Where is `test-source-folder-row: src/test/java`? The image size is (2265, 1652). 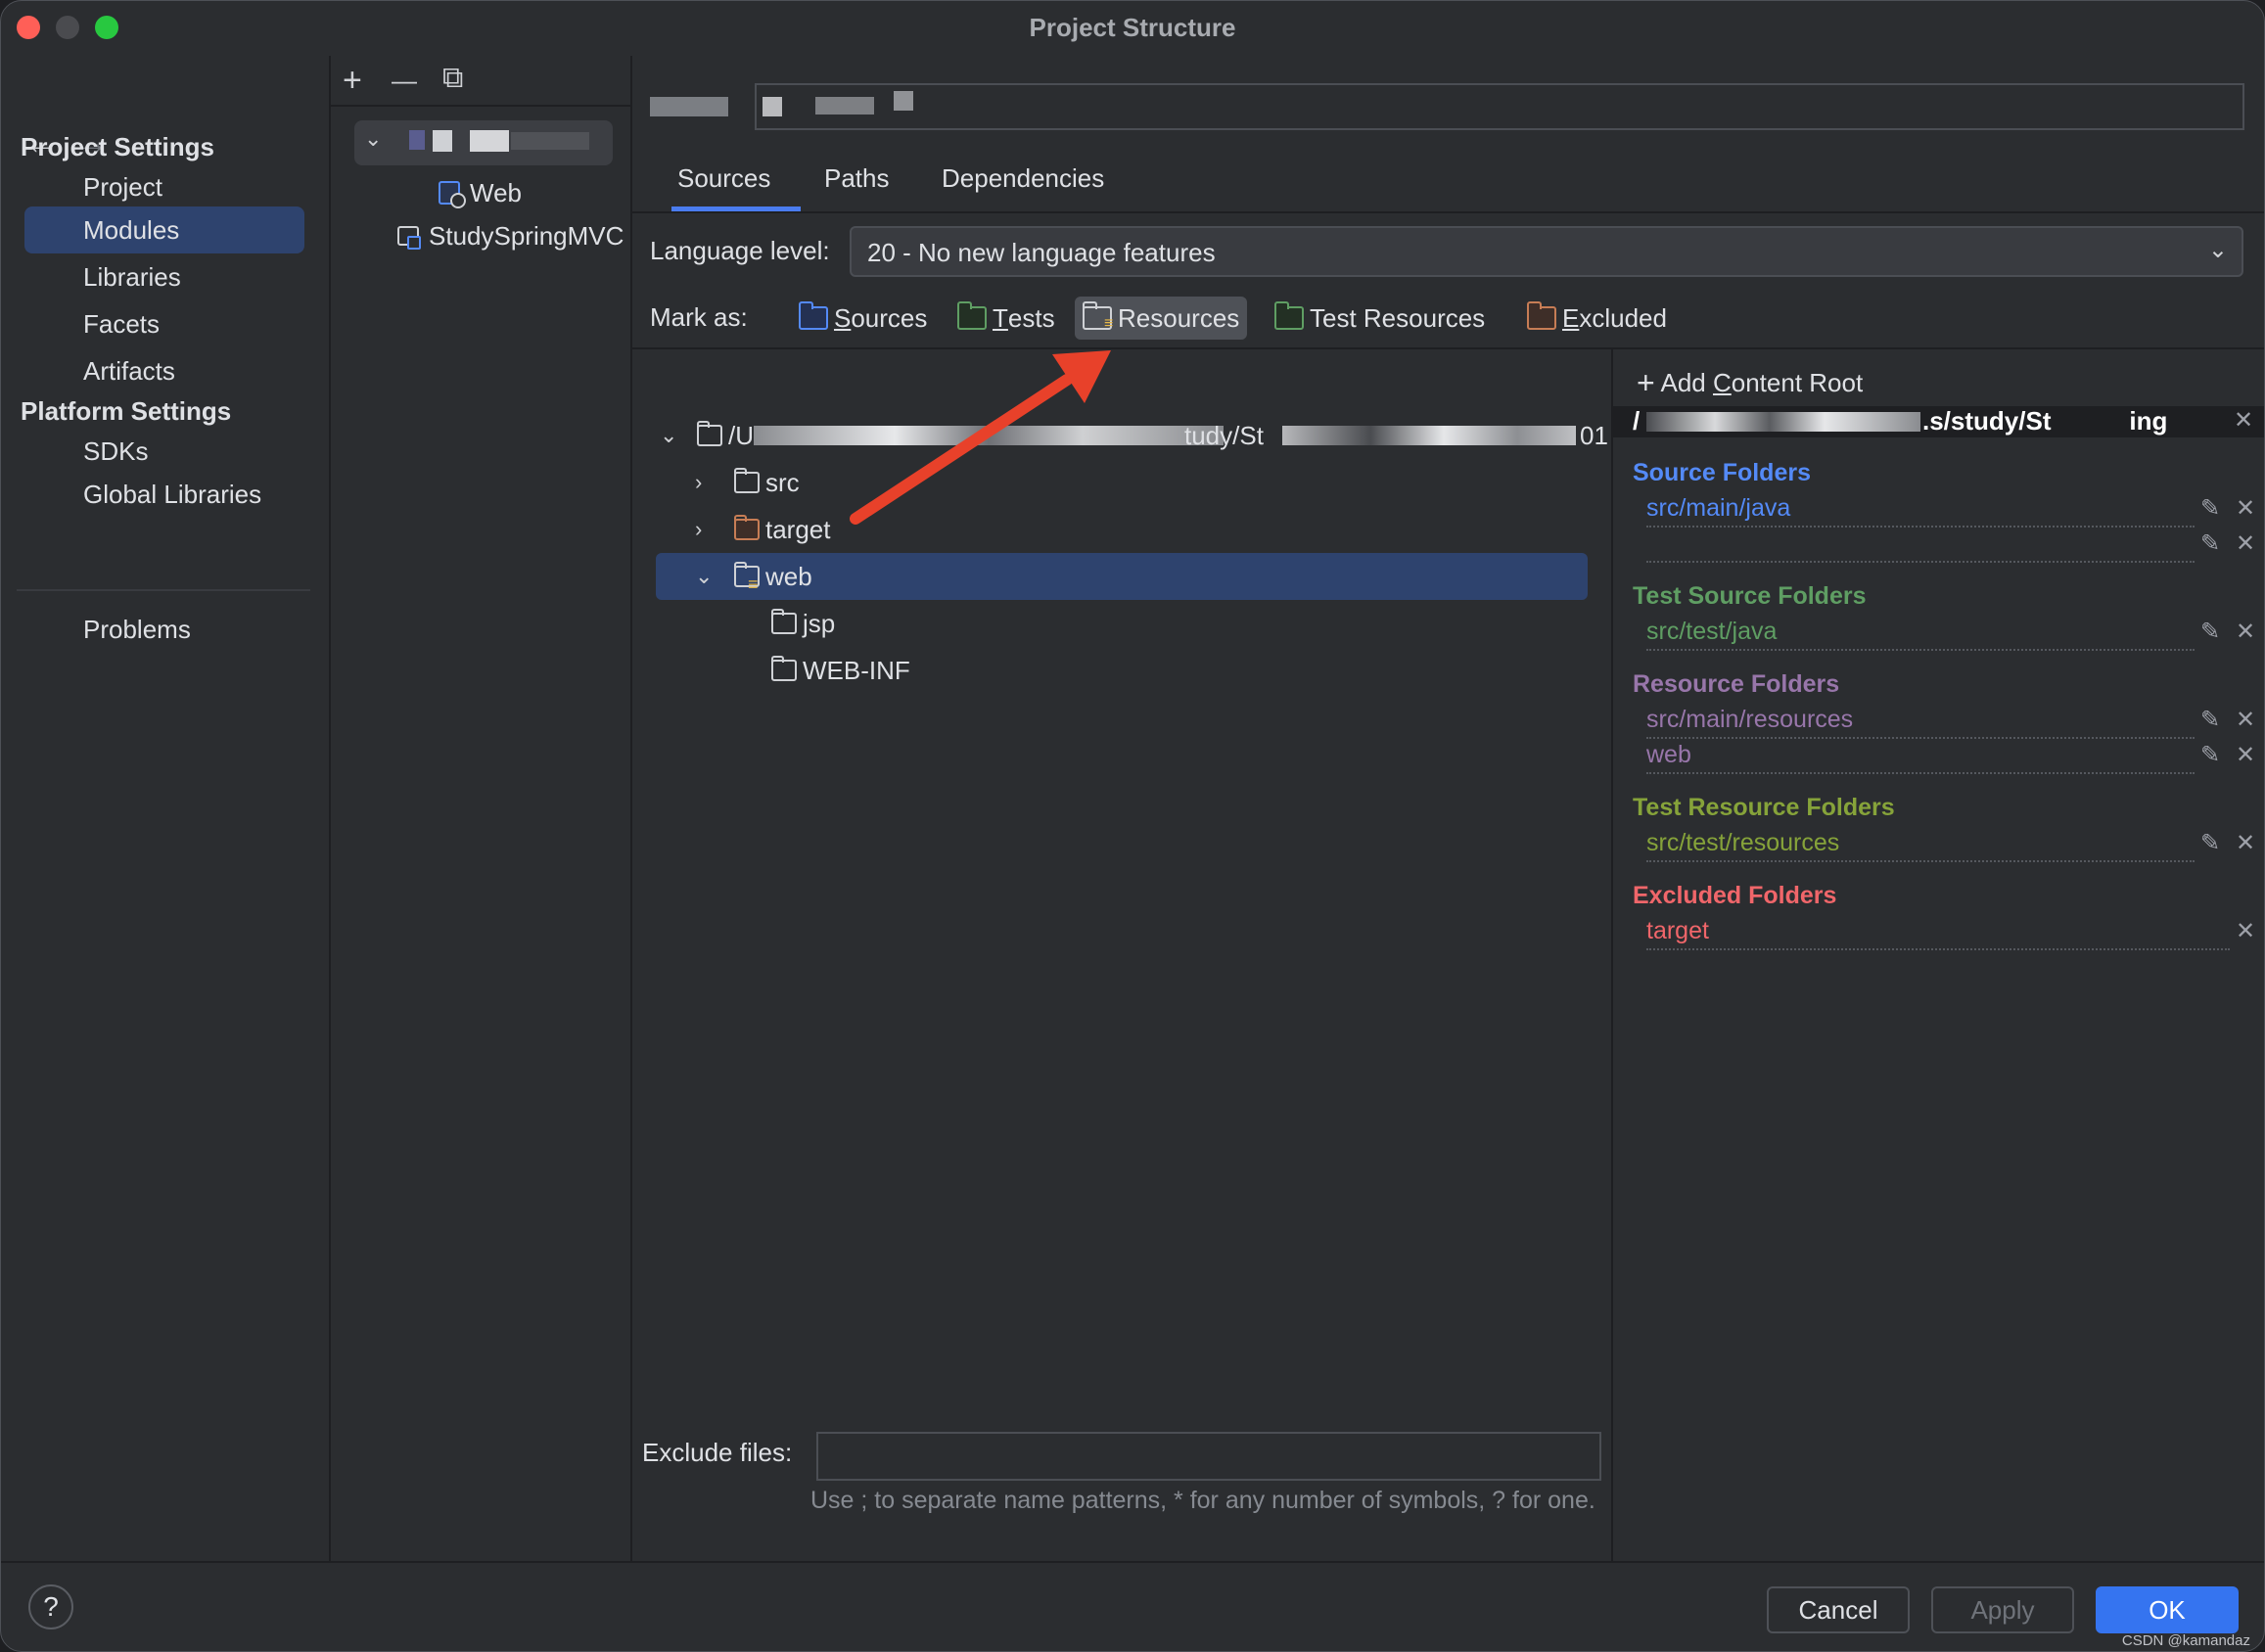 test-source-folder-row: src/test/java is located at coordinates (1920, 633).